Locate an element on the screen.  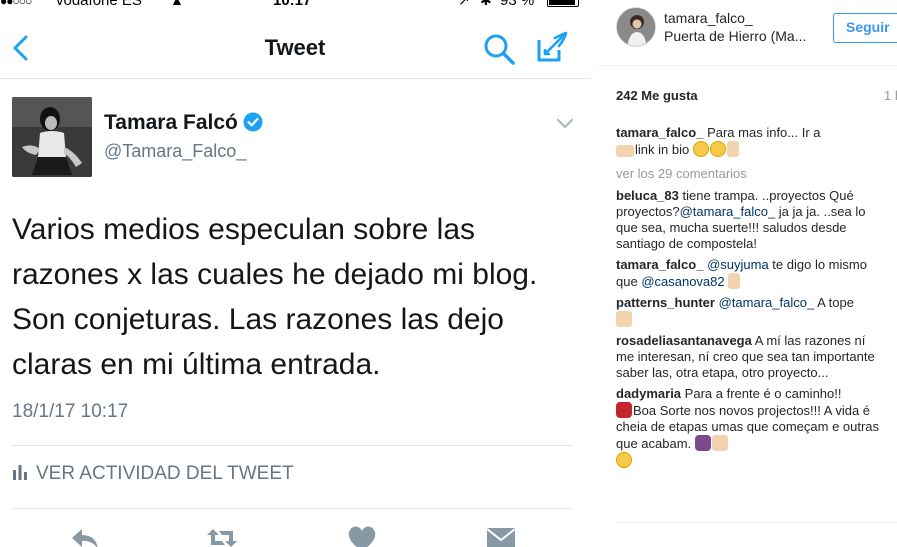
back-chevron-icon is located at coordinates (20, 48).